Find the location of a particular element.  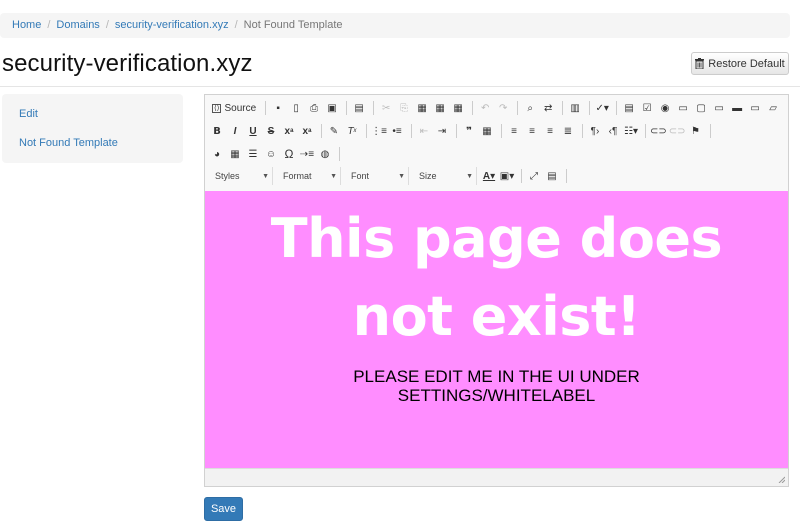

styles-dropdown: Styles ▼ is located at coordinates (241, 176).